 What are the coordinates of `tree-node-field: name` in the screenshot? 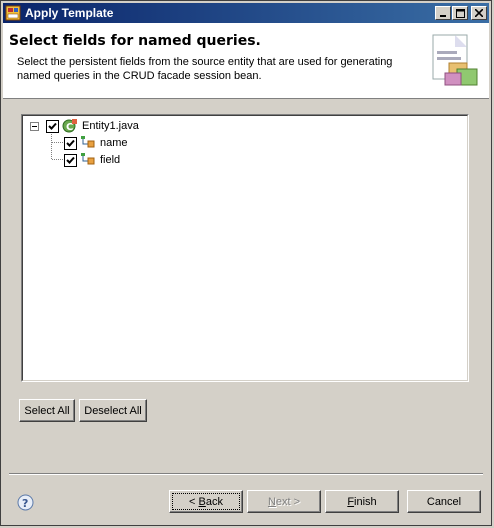 It's located at (96, 143).